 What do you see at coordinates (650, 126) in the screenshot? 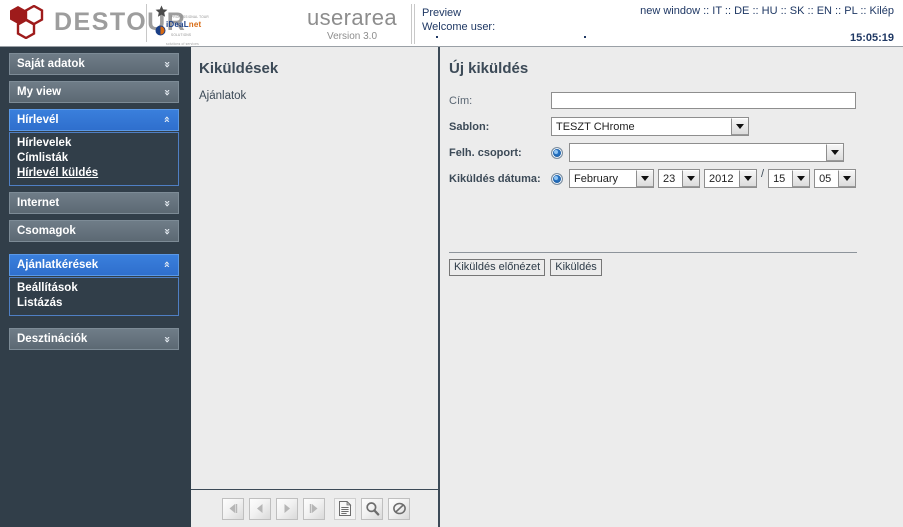
I see `sablon-select: TESZT CHrome` at bounding box center [650, 126].